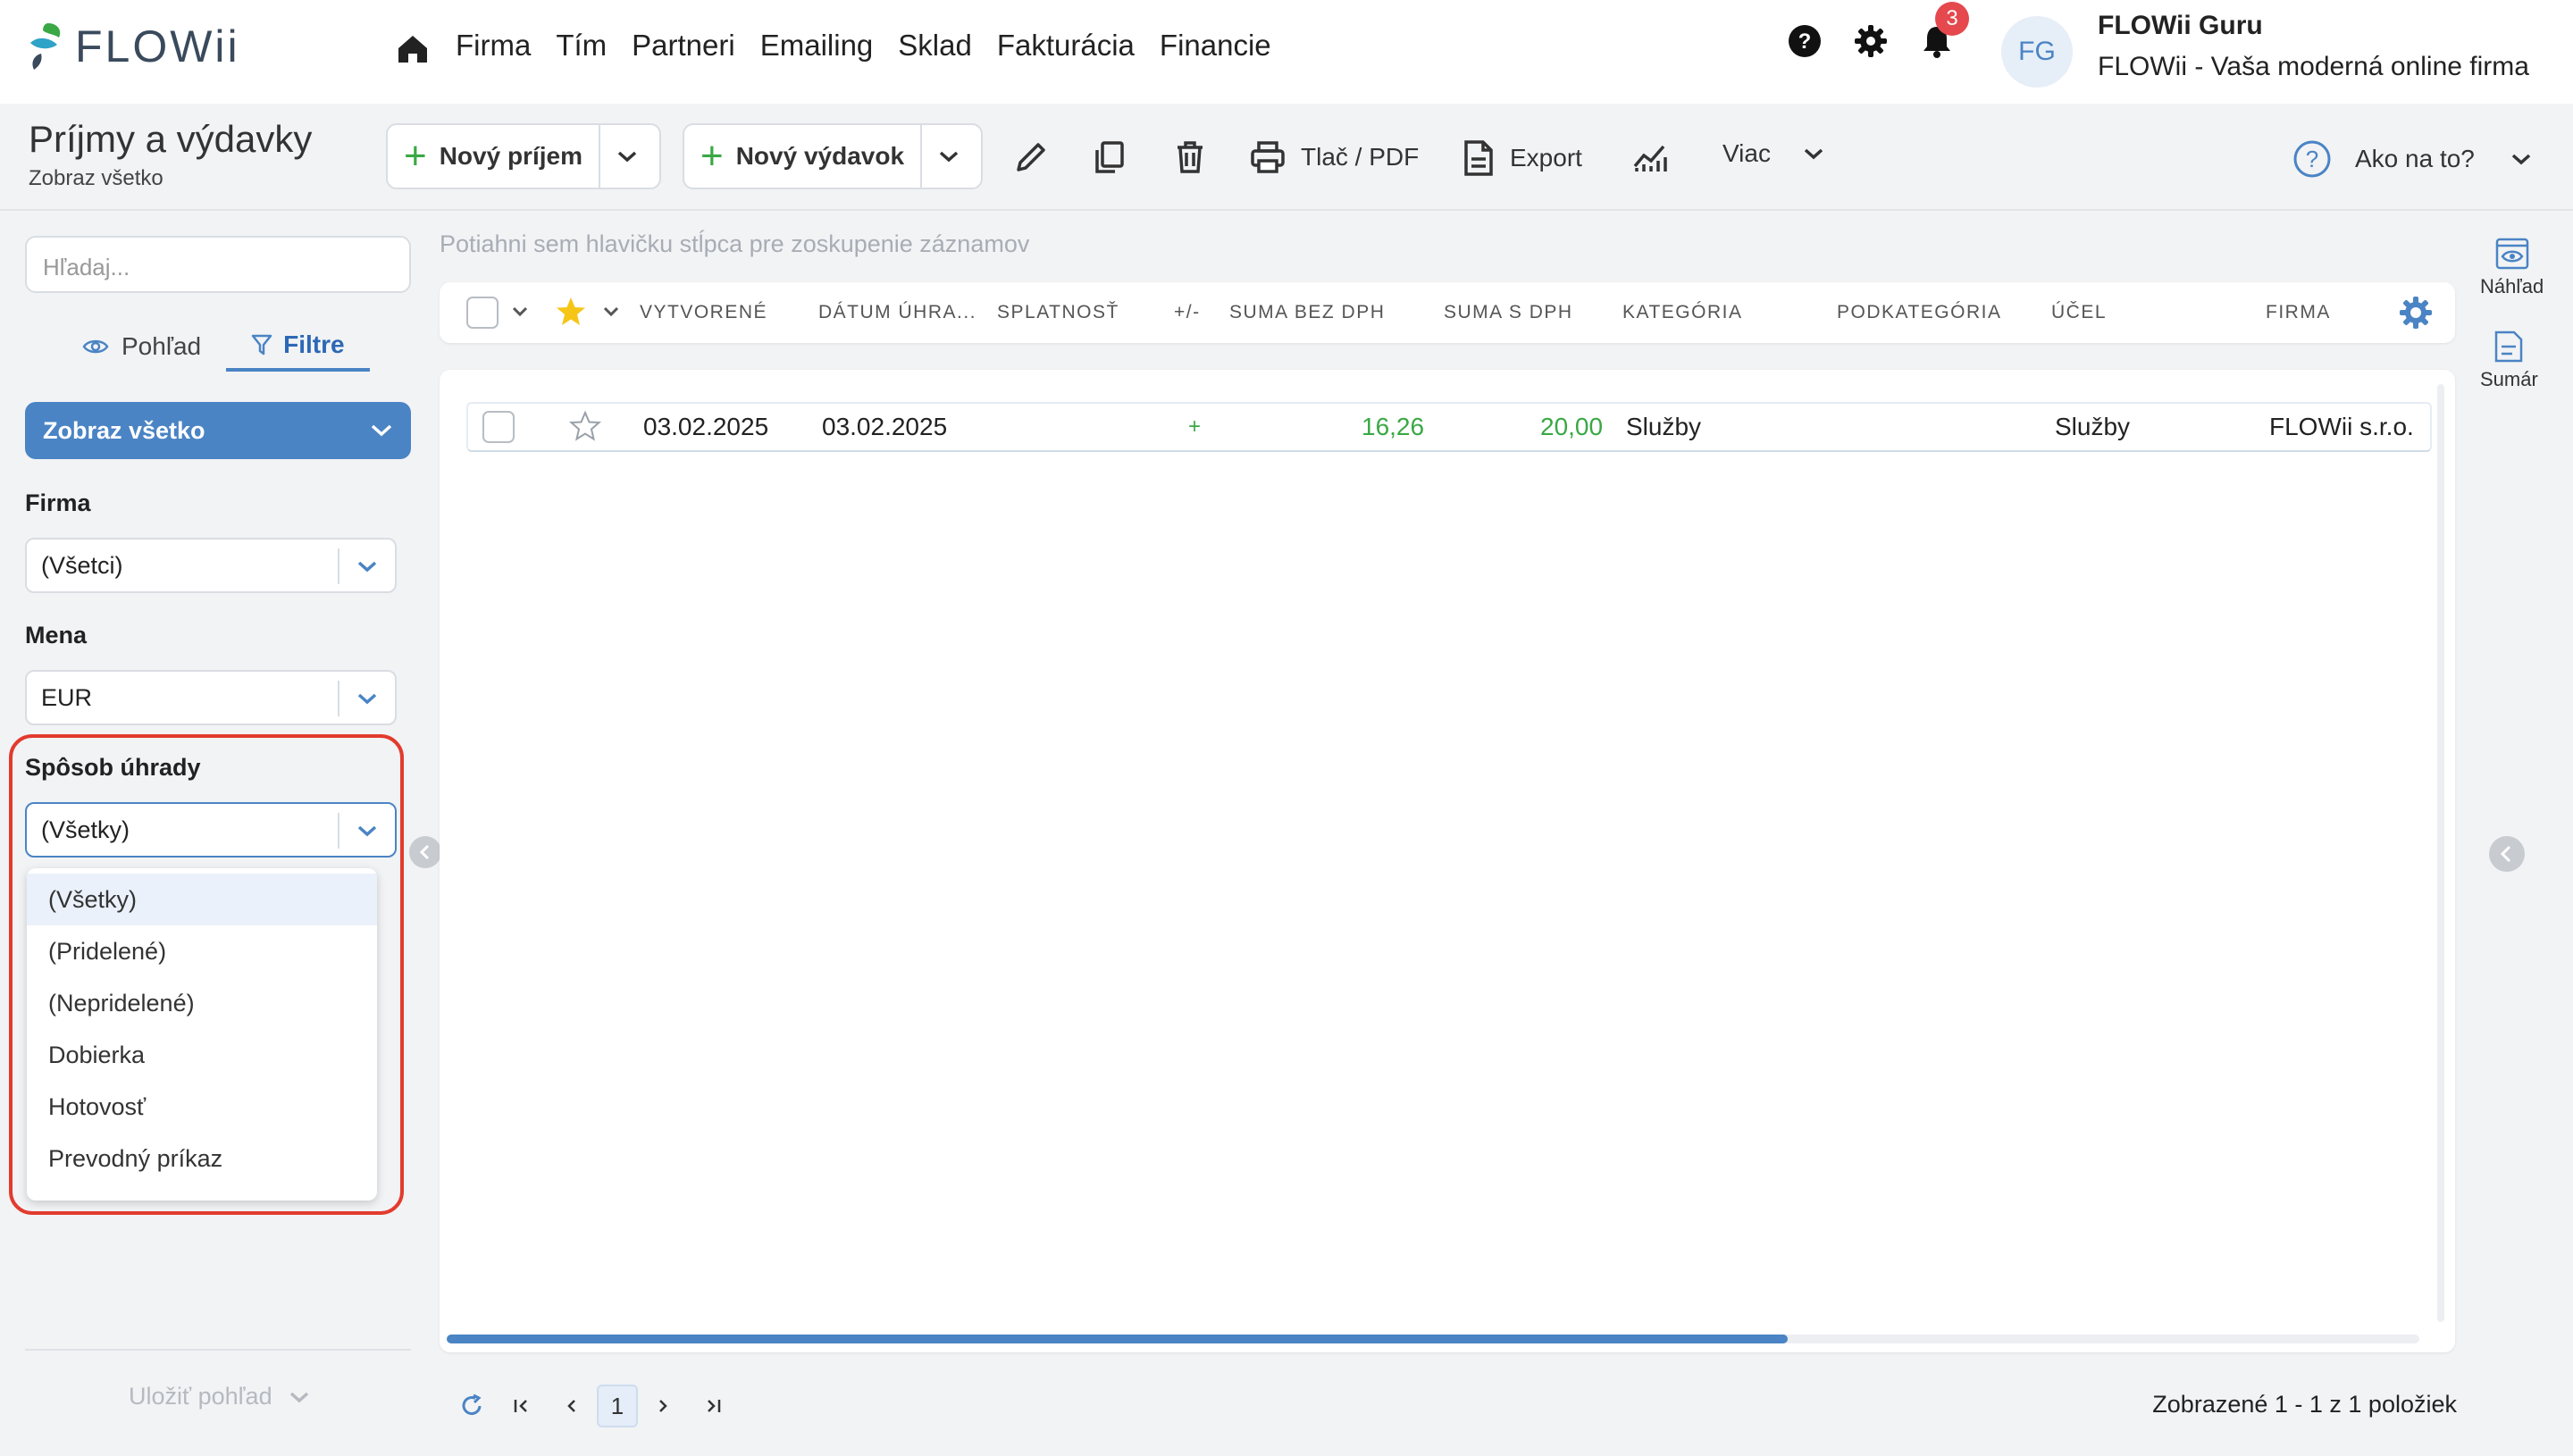 The width and height of the screenshot is (2573, 1456). What do you see at coordinates (1682, 312) in the screenshot?
I see `column-header-category: KATEGÓRIA` at bounding box center [1682, 312].